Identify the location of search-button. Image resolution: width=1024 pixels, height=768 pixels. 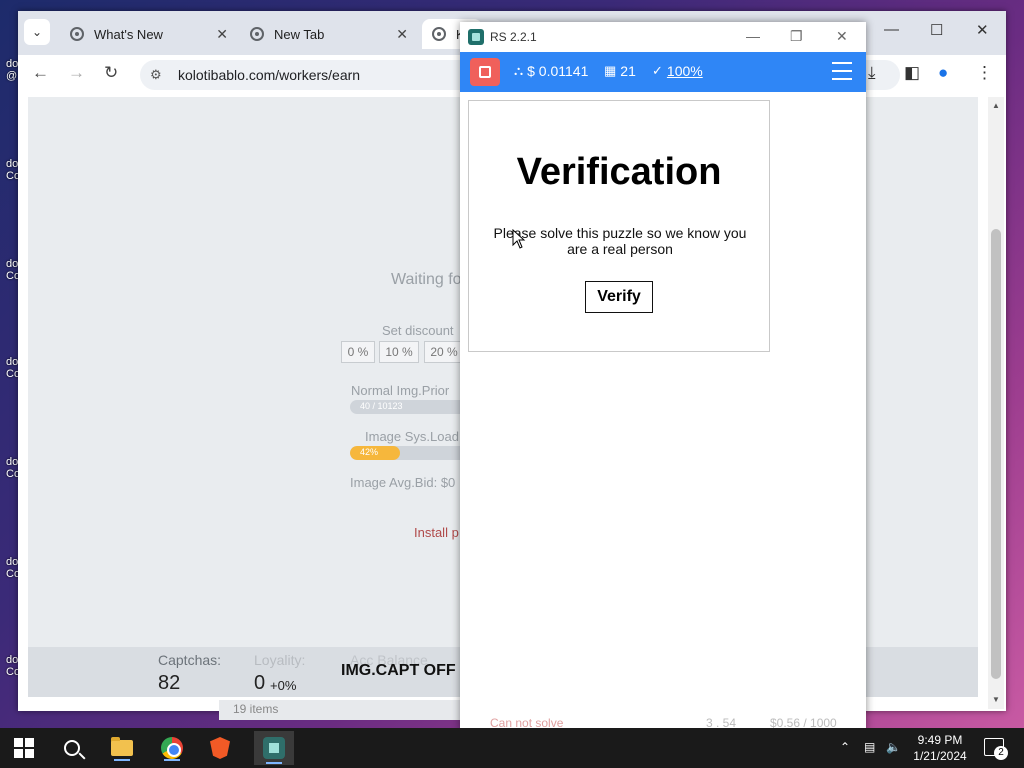
(72, 748).